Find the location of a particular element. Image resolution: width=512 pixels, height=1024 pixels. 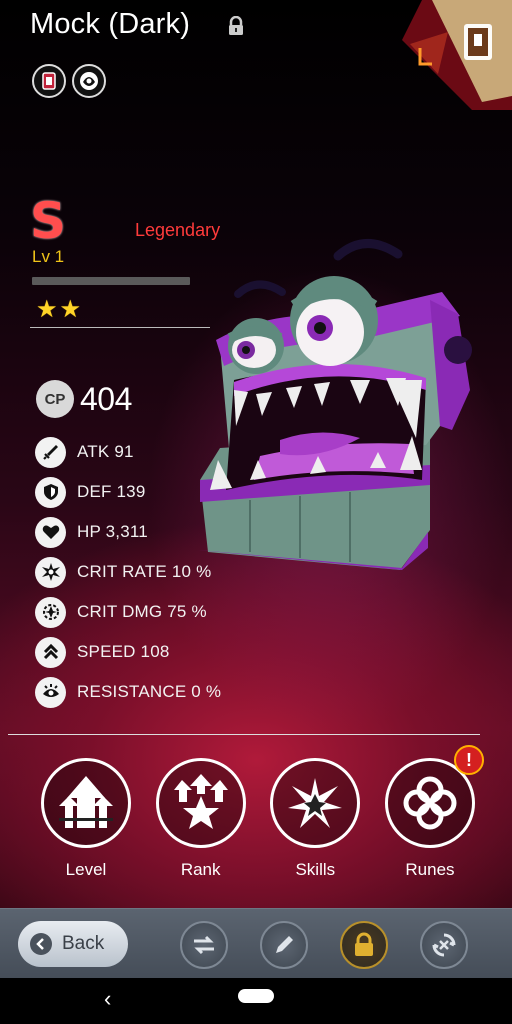

skills-button: Skills is located at coordinates (315, 819).